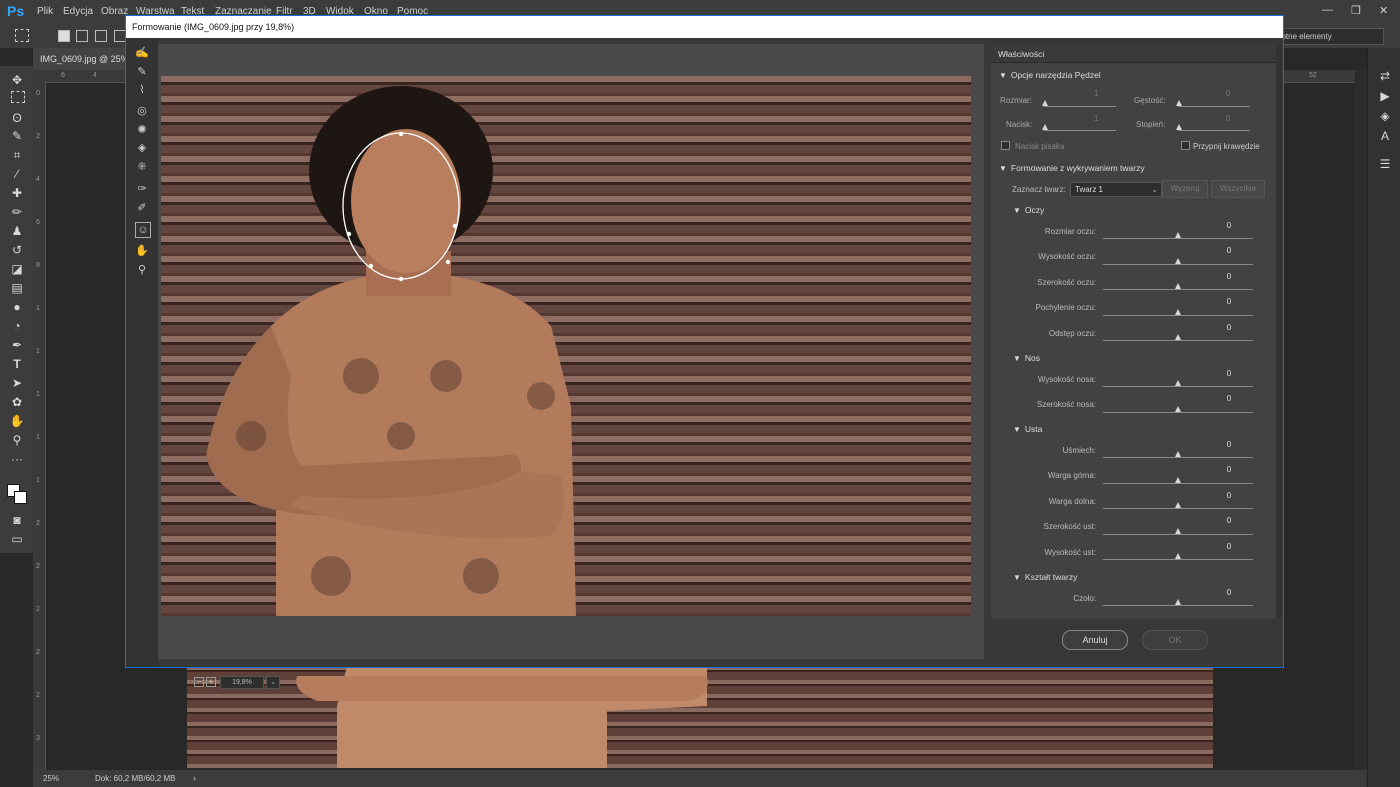  Describe the element at coordinates (1028, 210) in the screenshot. I see `eyes-header: ▼ Oczy` at that location.